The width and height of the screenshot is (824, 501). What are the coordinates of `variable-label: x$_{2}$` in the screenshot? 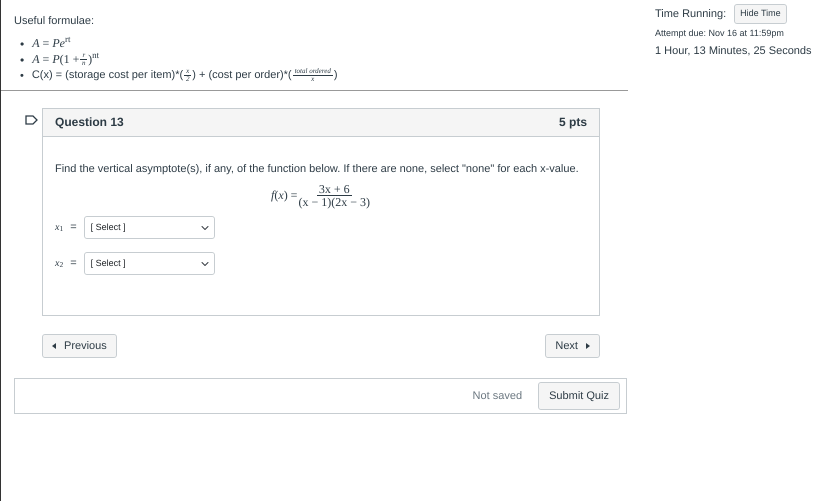 It's located at (59, 264).